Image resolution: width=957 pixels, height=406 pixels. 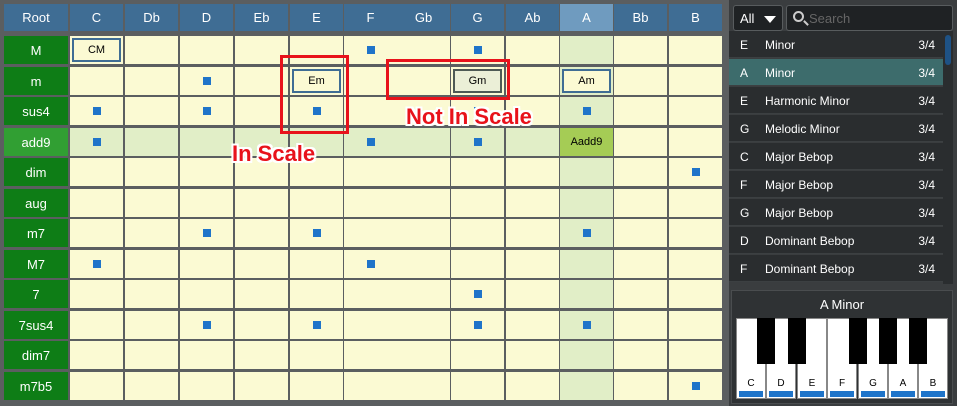 I want to click on column-header-a: A, so click(x=586, y=17).